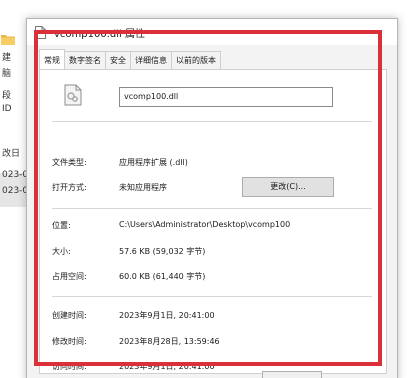 This screenshot has width=411, height=378. What do you see at coordinates (61, 225) in the screenshot?
I see `location-label: 位置:` at bounding box center [61, 225].